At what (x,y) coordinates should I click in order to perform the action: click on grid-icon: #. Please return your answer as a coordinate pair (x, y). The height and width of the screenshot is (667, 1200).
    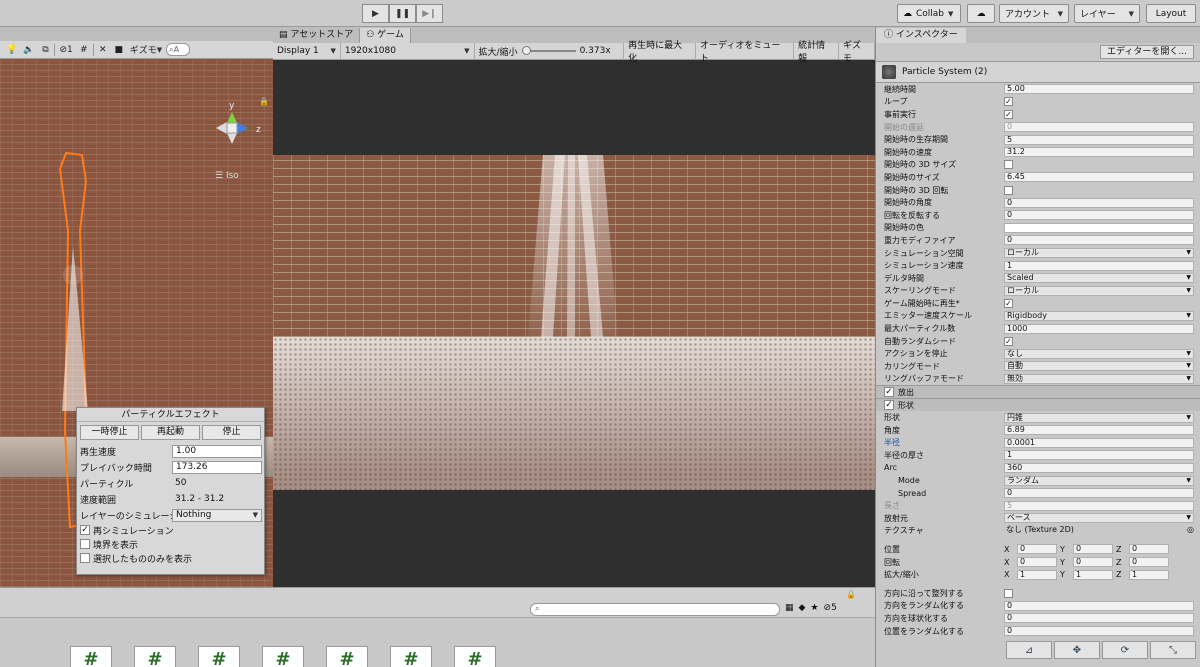
    Looking at the image, I should click on (84, 50).